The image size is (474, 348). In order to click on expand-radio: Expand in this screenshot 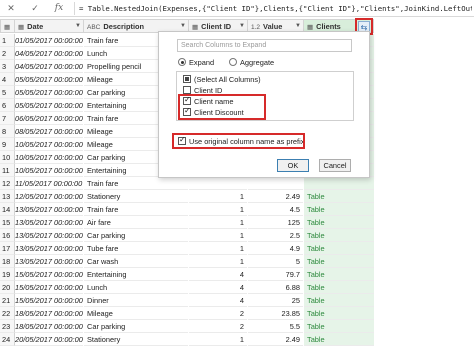, I will do `click(196, 63)`.